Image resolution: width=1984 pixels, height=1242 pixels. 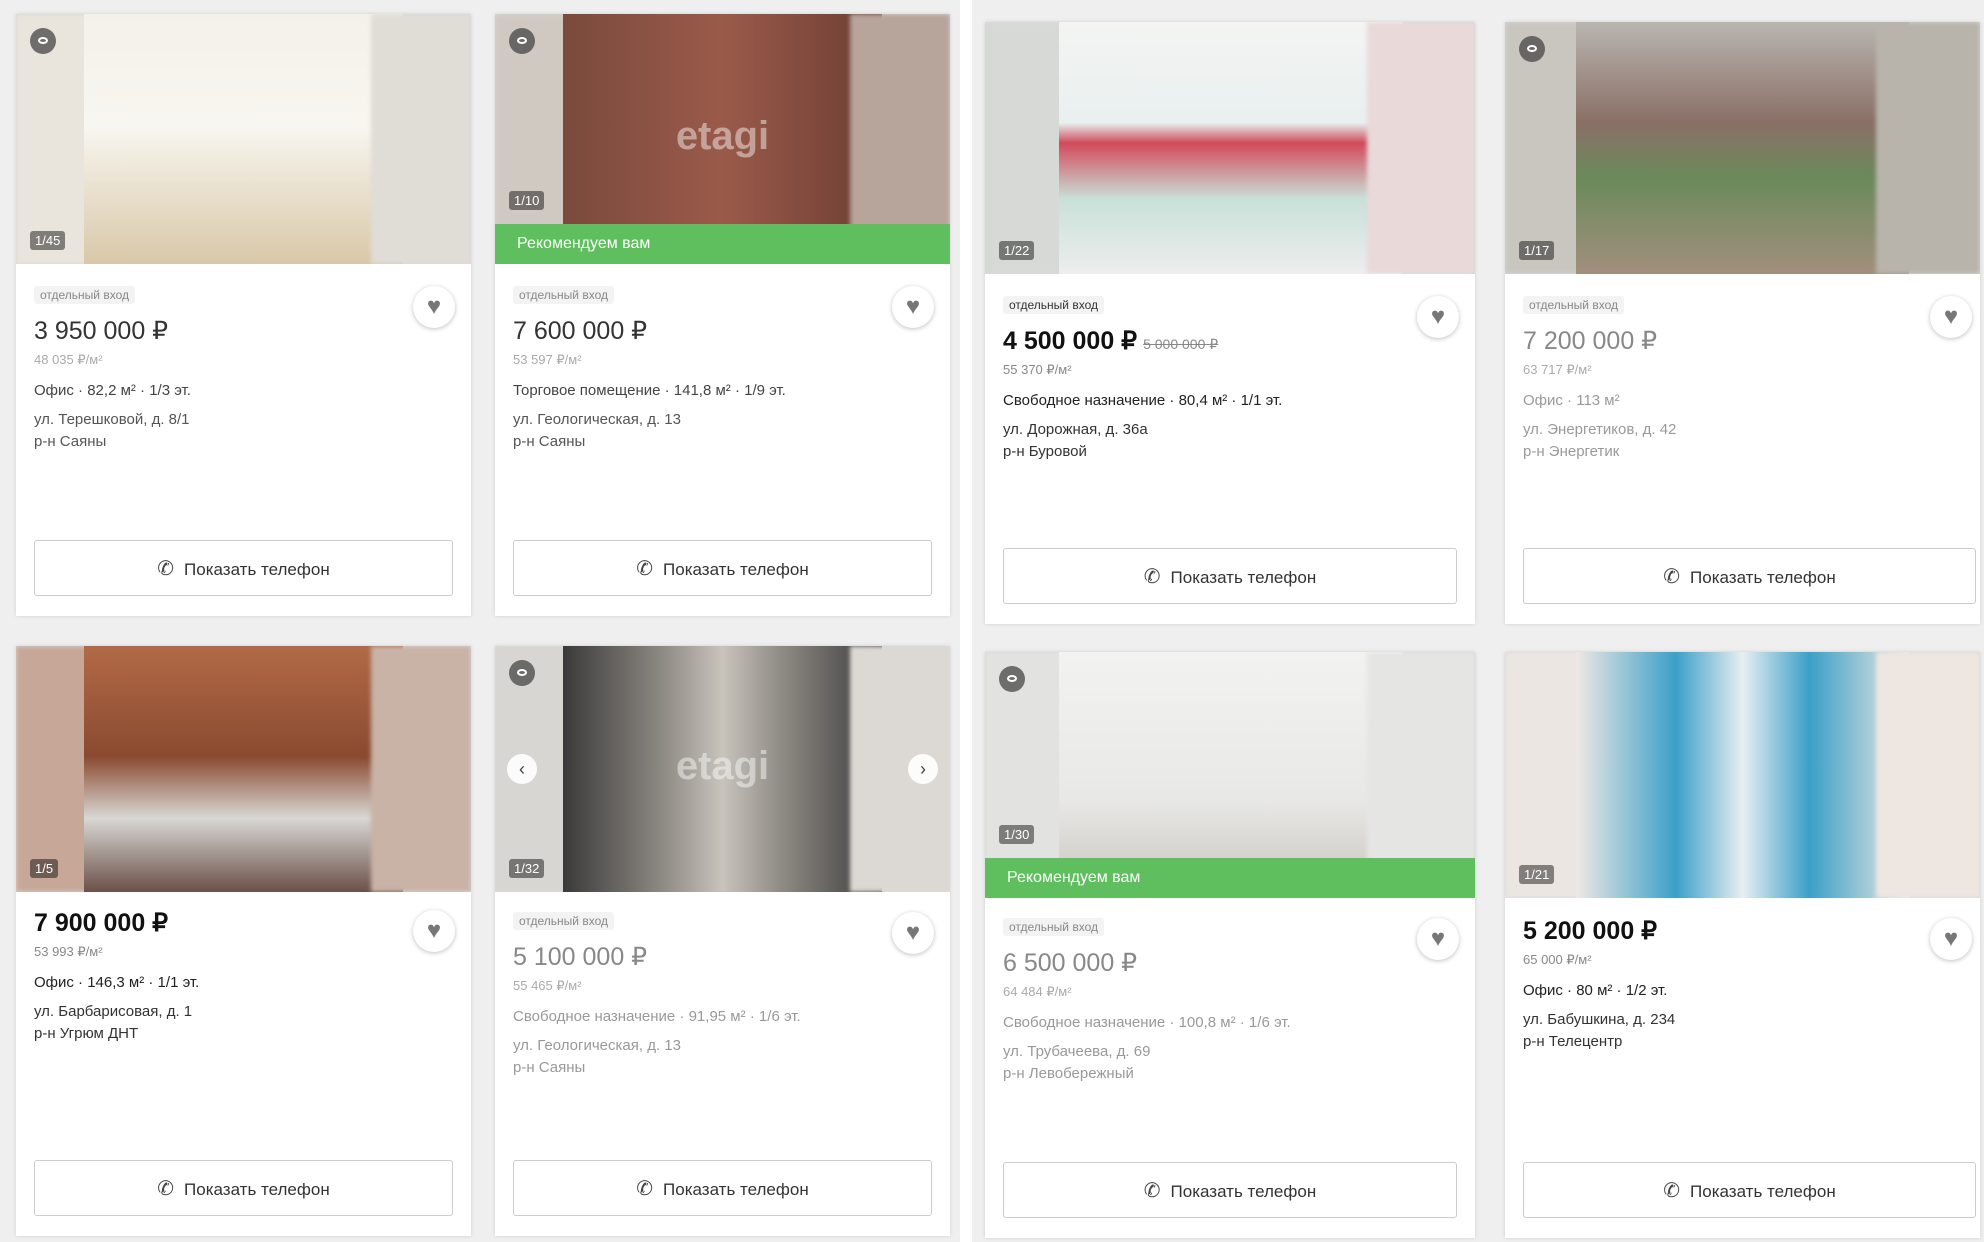 I want to click on listing-price: 5 100 000 ₽, so click(x=580, y=957).